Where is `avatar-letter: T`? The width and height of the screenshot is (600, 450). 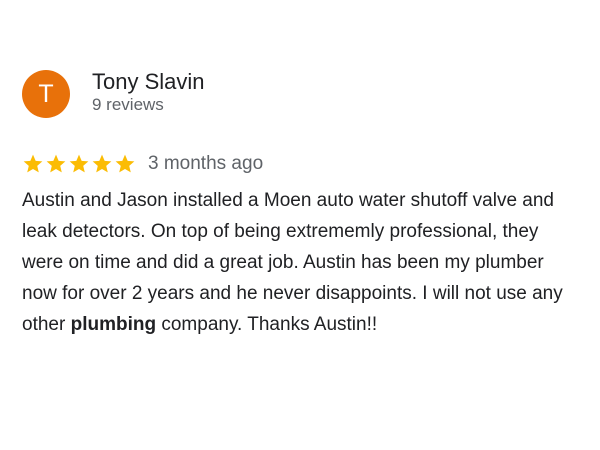 avatar-letter: T is located at coordinates (46, 93).